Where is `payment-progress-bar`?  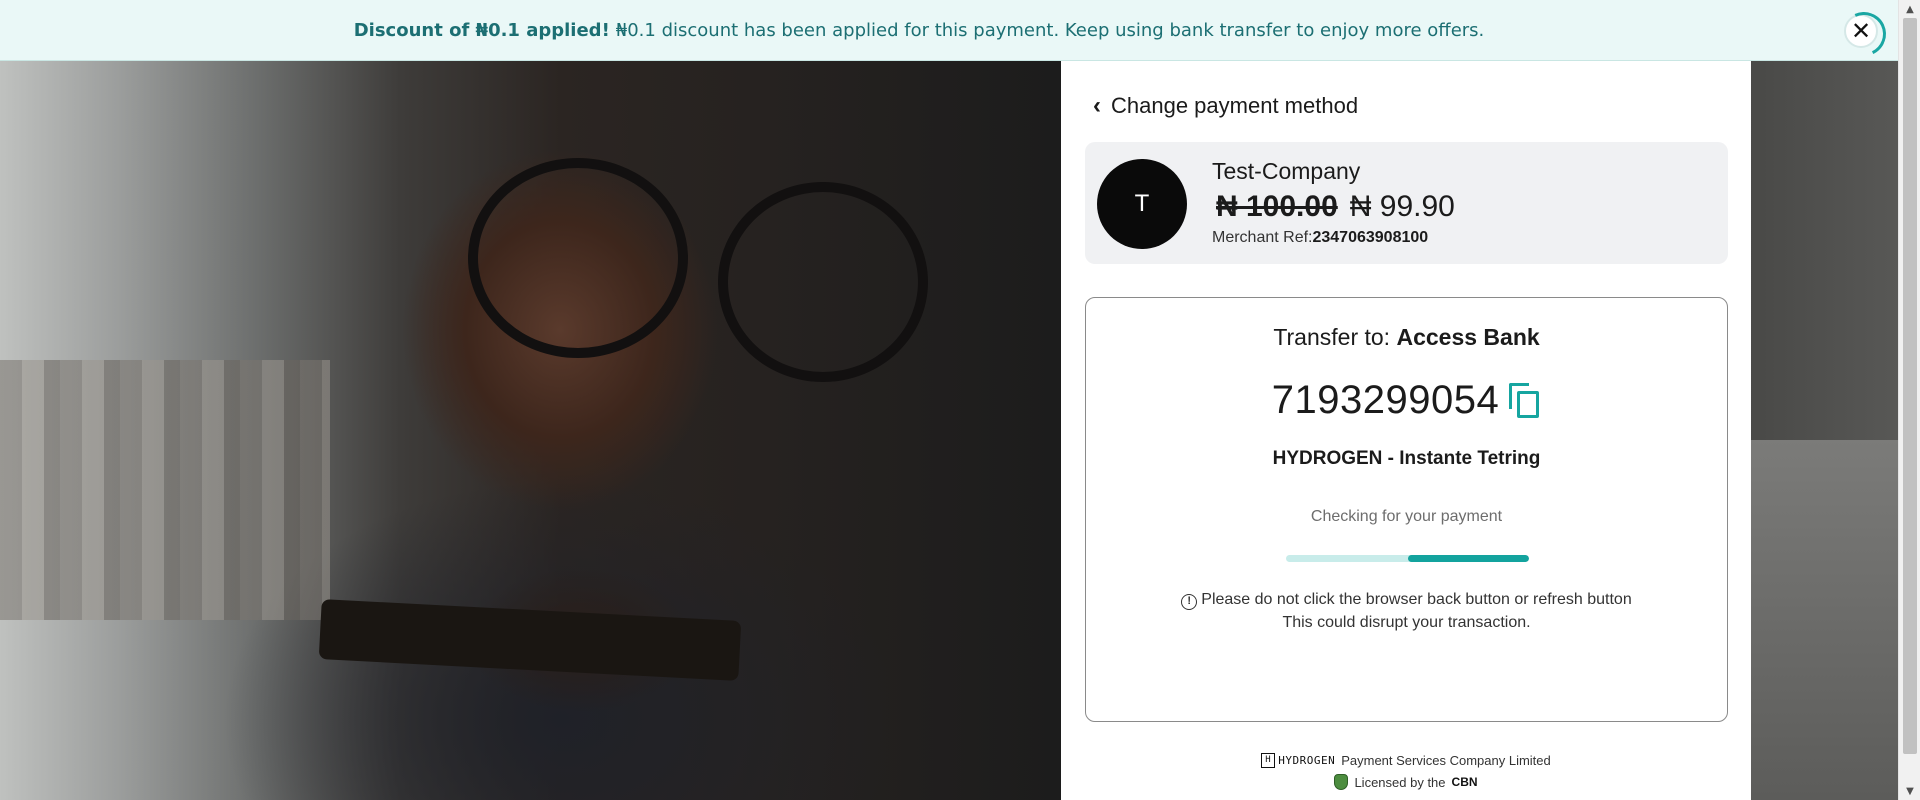 payment-progress-bar is located at coordinates (1407, 558).